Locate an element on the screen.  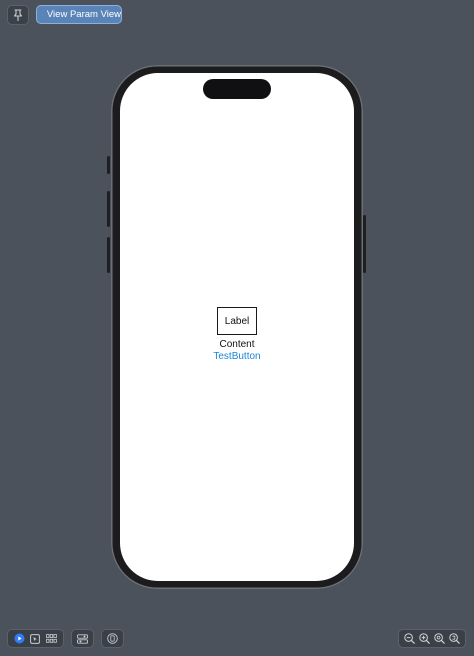
orientation-icon is located at coordinates (112, 638).